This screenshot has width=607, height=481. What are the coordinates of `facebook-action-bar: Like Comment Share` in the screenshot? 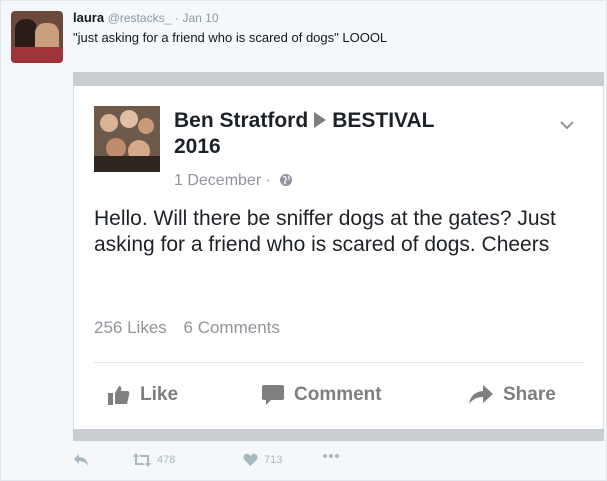 It's located at (339, 396).